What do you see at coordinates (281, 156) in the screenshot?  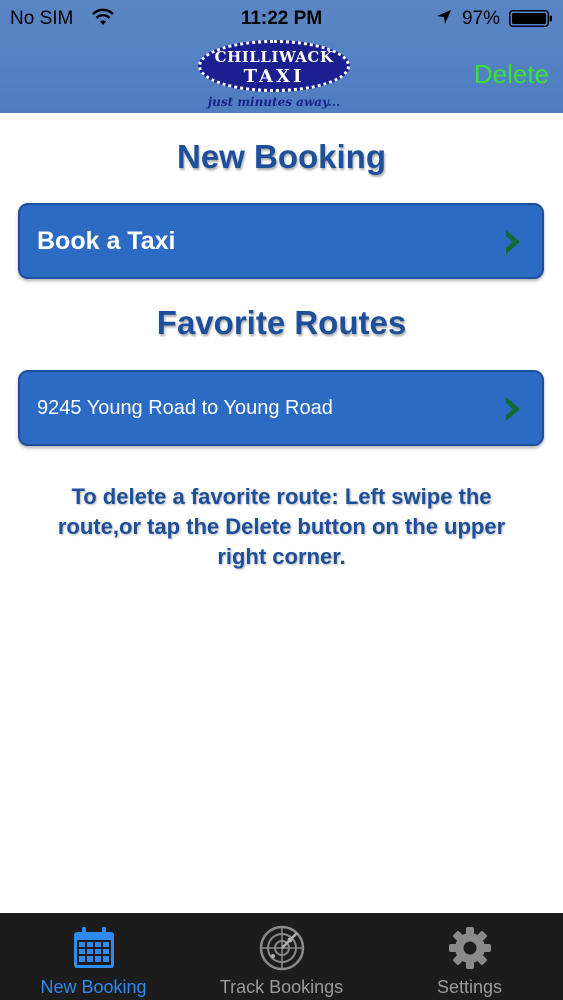 I see `new-booking-title: New Booking` at bounding box center [281, 156].